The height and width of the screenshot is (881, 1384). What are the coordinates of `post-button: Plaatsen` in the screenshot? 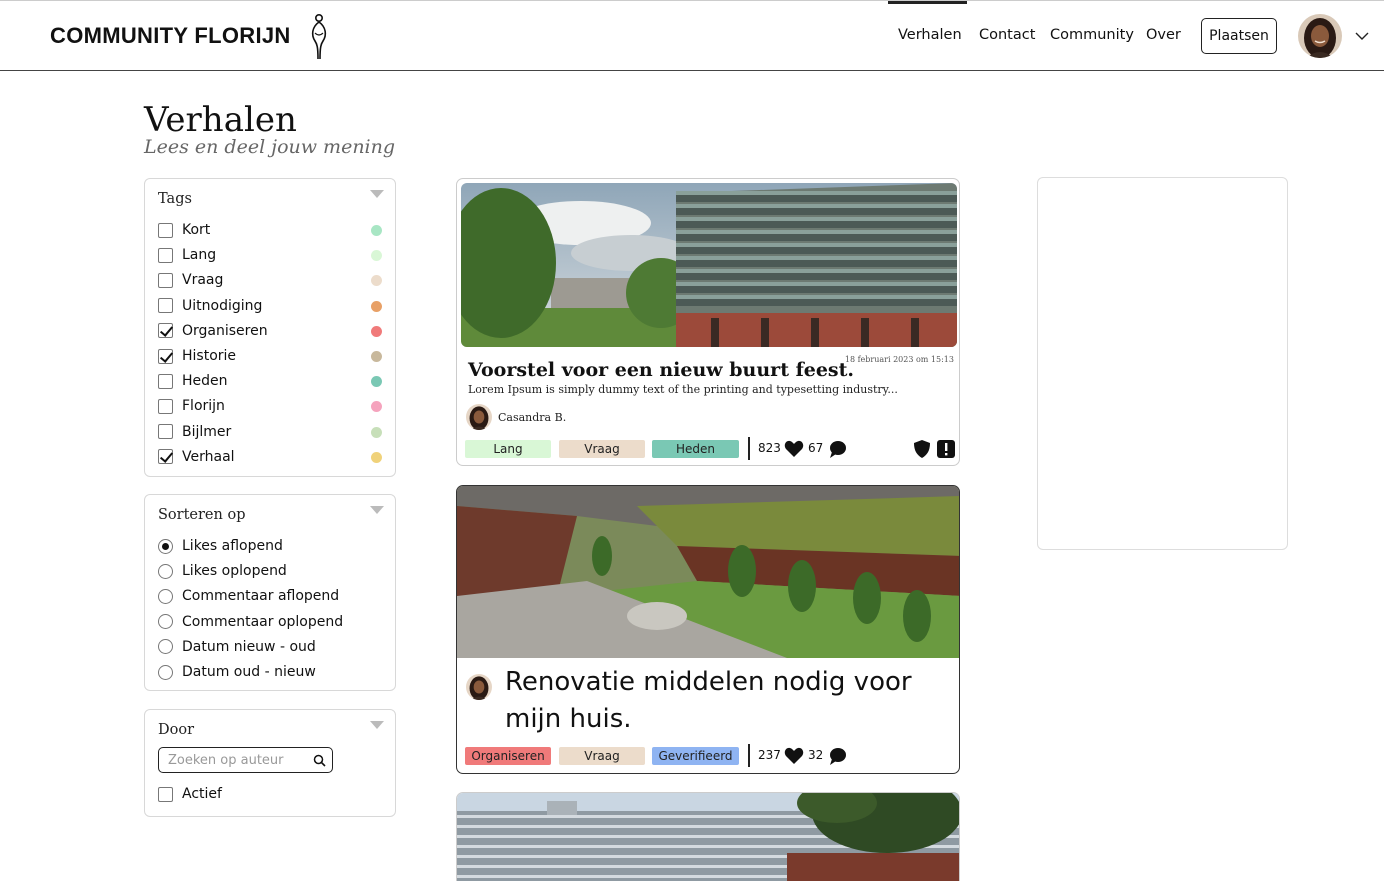 It's located at (1239, 36).